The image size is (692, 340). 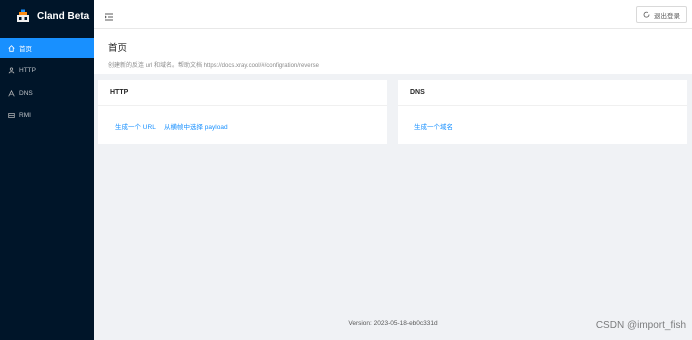 I want to click on dns-card: DNS 生成一个域名, so click(x=542, y=112).